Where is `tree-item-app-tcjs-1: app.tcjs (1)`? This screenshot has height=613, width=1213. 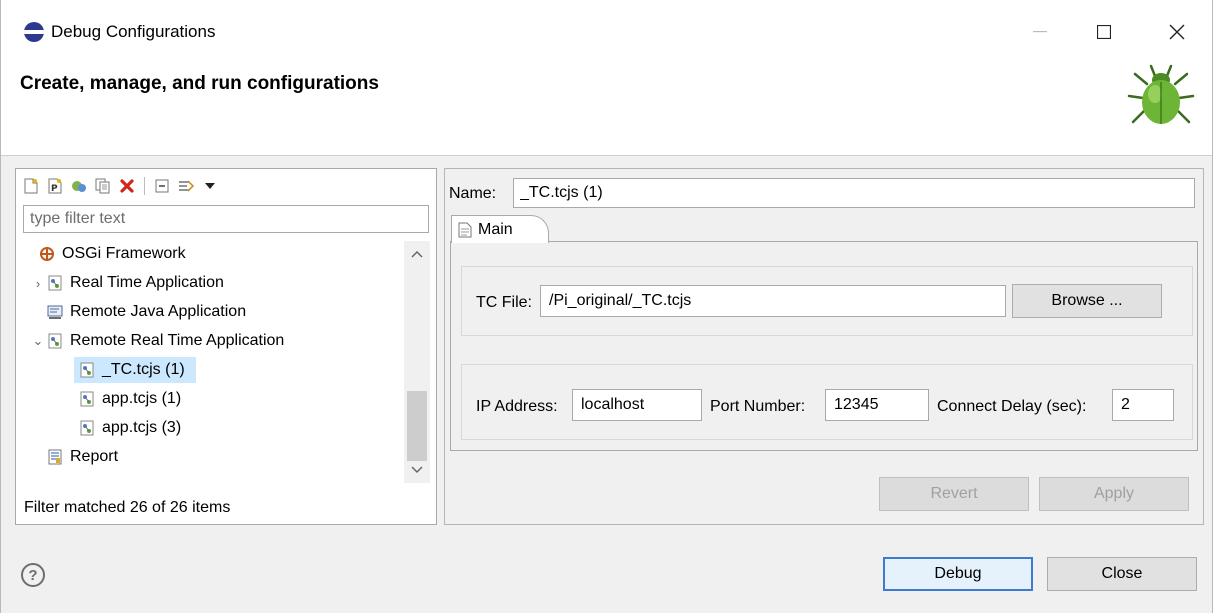 tree-item-app-tcjs-1: app.tcjs (1) is located at coordinates (178, 399).